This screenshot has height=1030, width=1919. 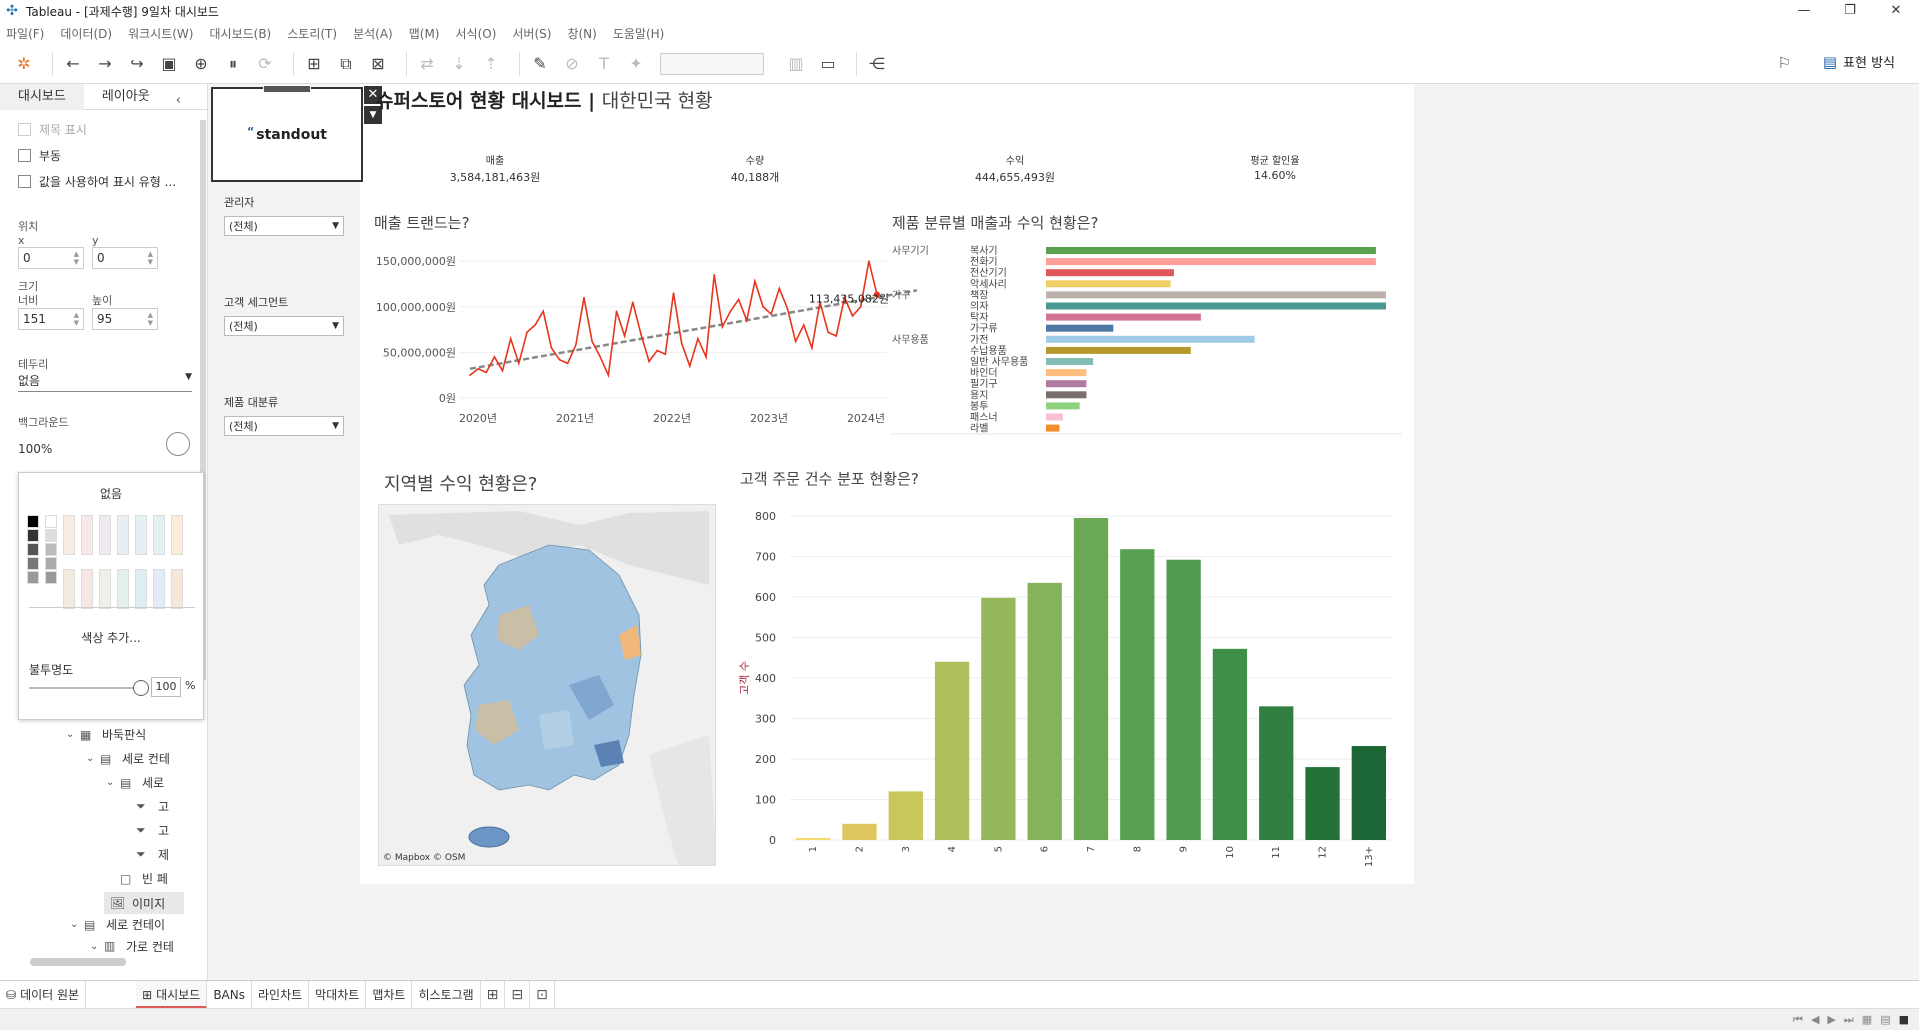 What do you see at coordinates (51, 319) in the screenshot?
I see `width-input: 151 ▲ ▼` at bounding box center [51, 319].